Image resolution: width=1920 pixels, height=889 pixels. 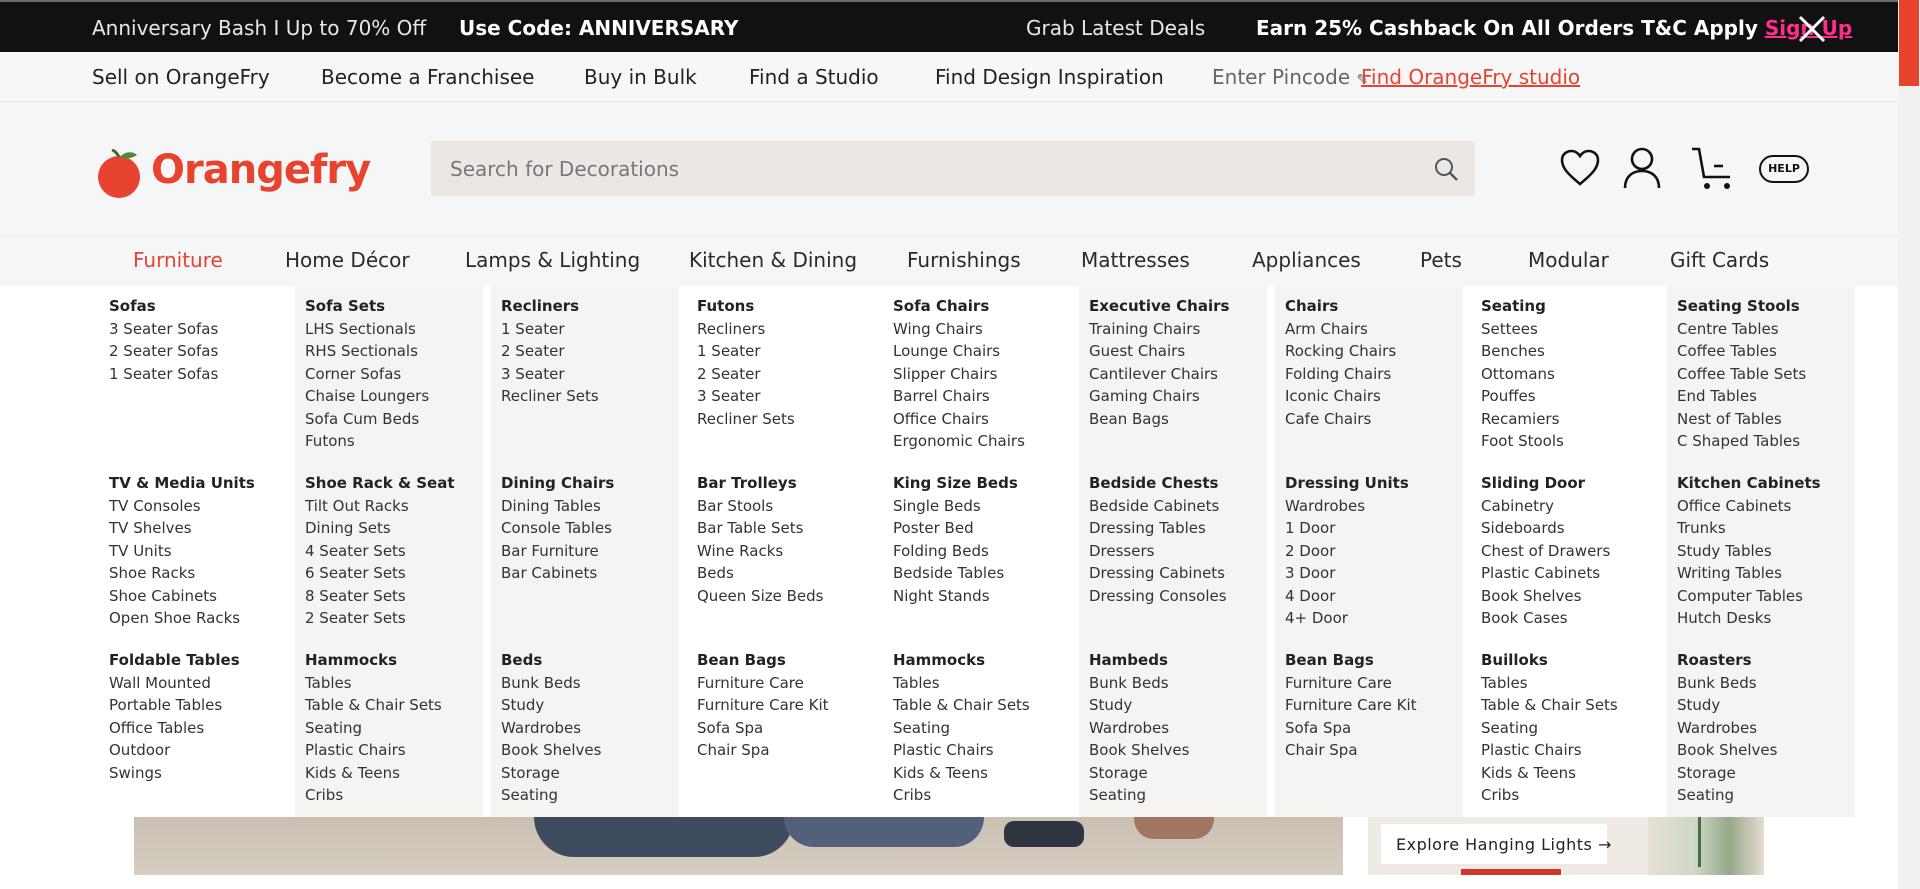 What do you see at coordinates (1347, 618) in the screenshot?
I see `menu-link: 4+ Door` at bounding box center [1347, 618].